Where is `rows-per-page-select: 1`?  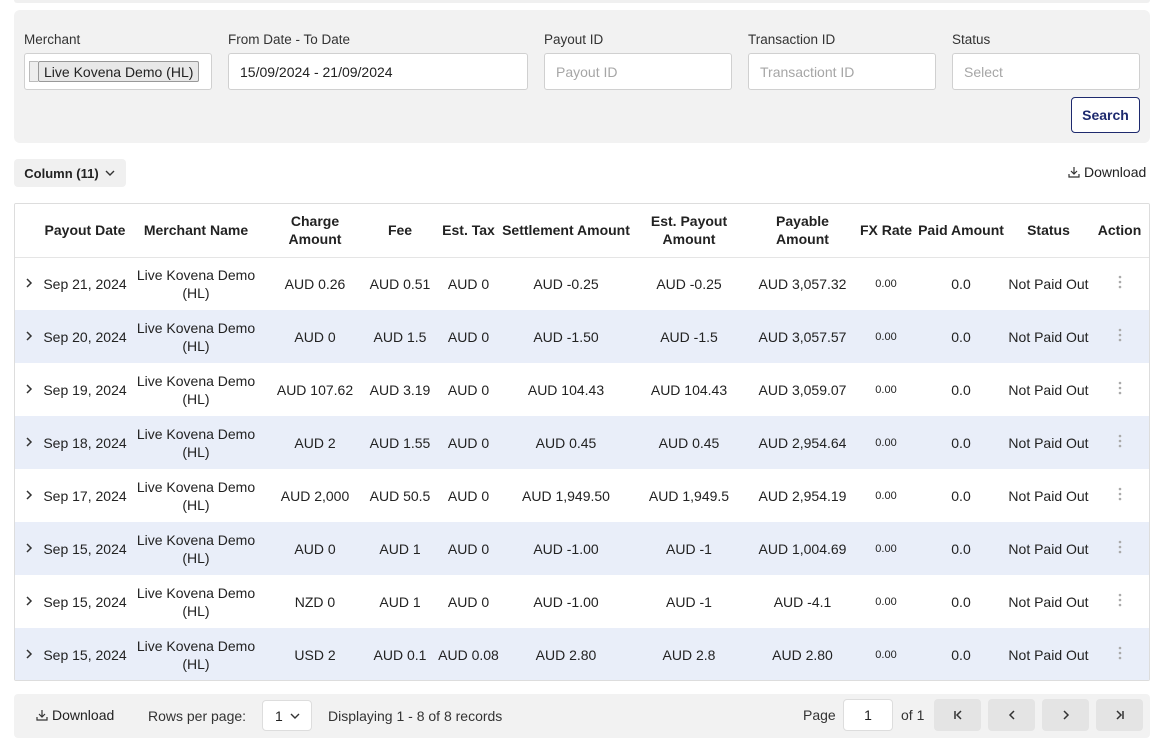 rows-per-page-select: 1 is located at coordinates (287, 715).